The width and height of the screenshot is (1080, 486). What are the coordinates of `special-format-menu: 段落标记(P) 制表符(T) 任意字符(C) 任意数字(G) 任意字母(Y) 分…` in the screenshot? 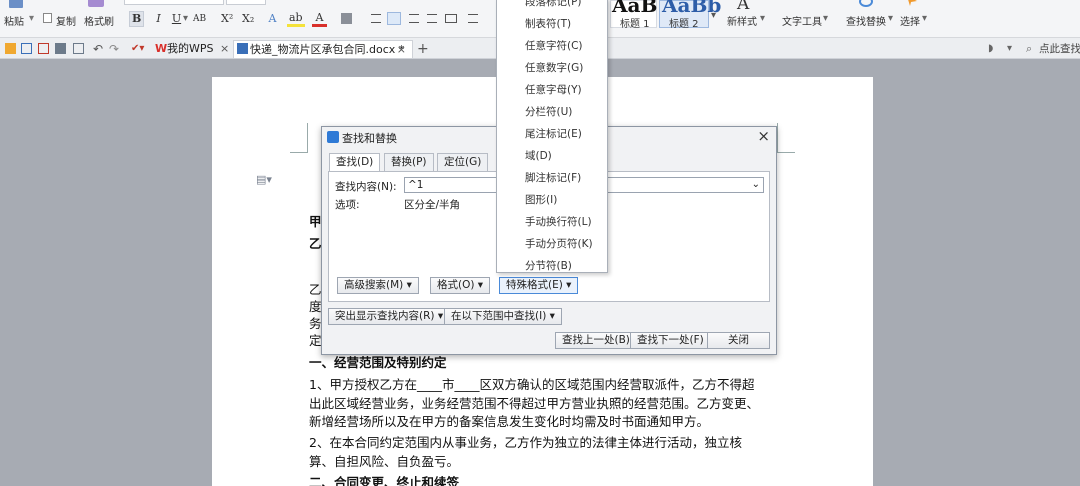 It's located at (552, 136).